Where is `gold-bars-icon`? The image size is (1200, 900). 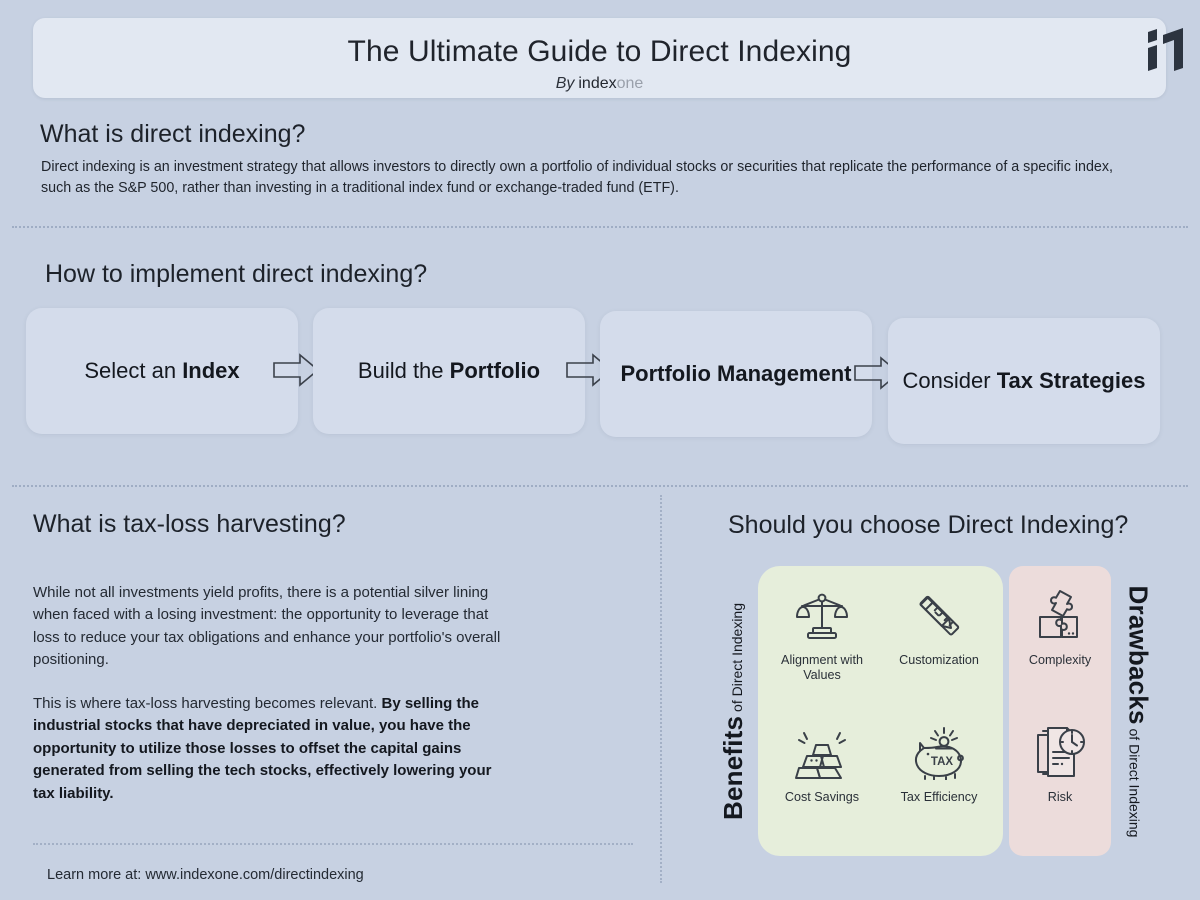
gold-bars-icon is located at coordinates (822, 753).